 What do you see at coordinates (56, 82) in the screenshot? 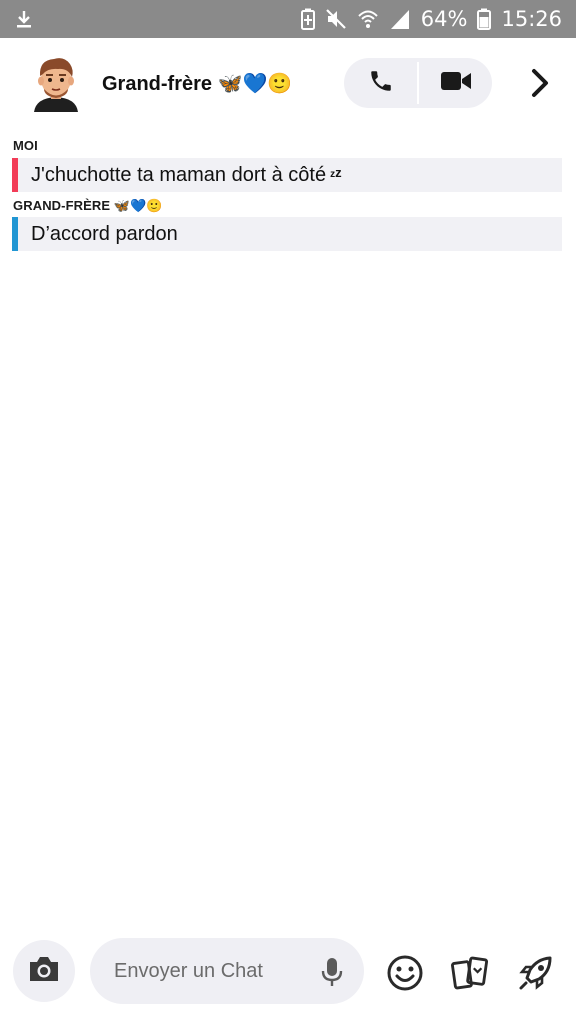
I see `avatar` at bounding box center [56, 82].